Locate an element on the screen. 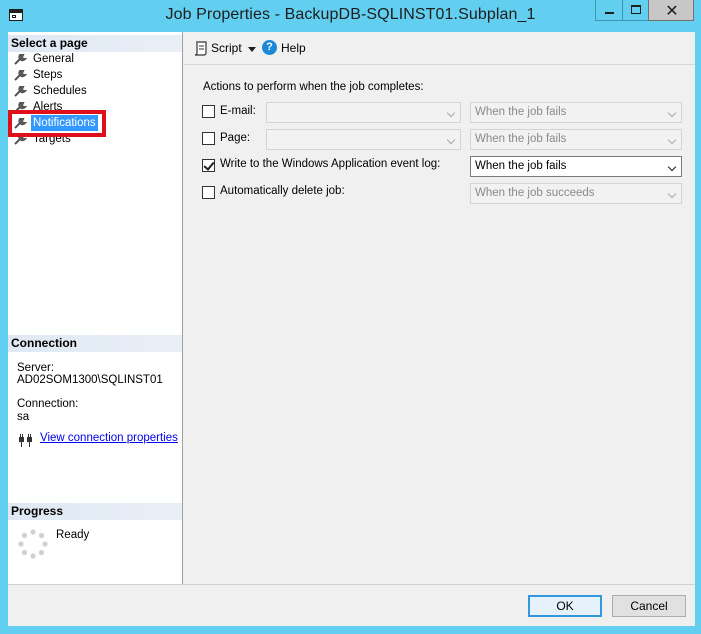  maximize-icon is located at coordinates (636, 9).